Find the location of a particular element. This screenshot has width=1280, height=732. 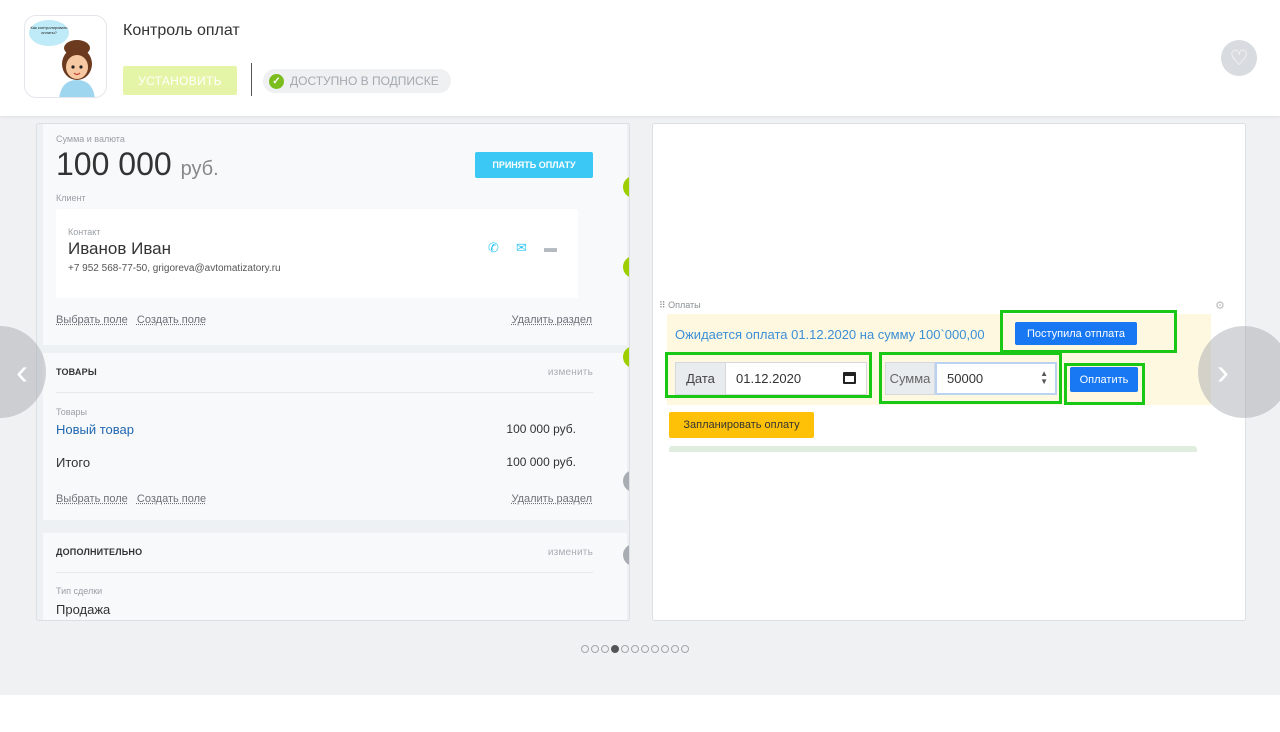

sum-label: Сумма is located at coordinates (910, 378).